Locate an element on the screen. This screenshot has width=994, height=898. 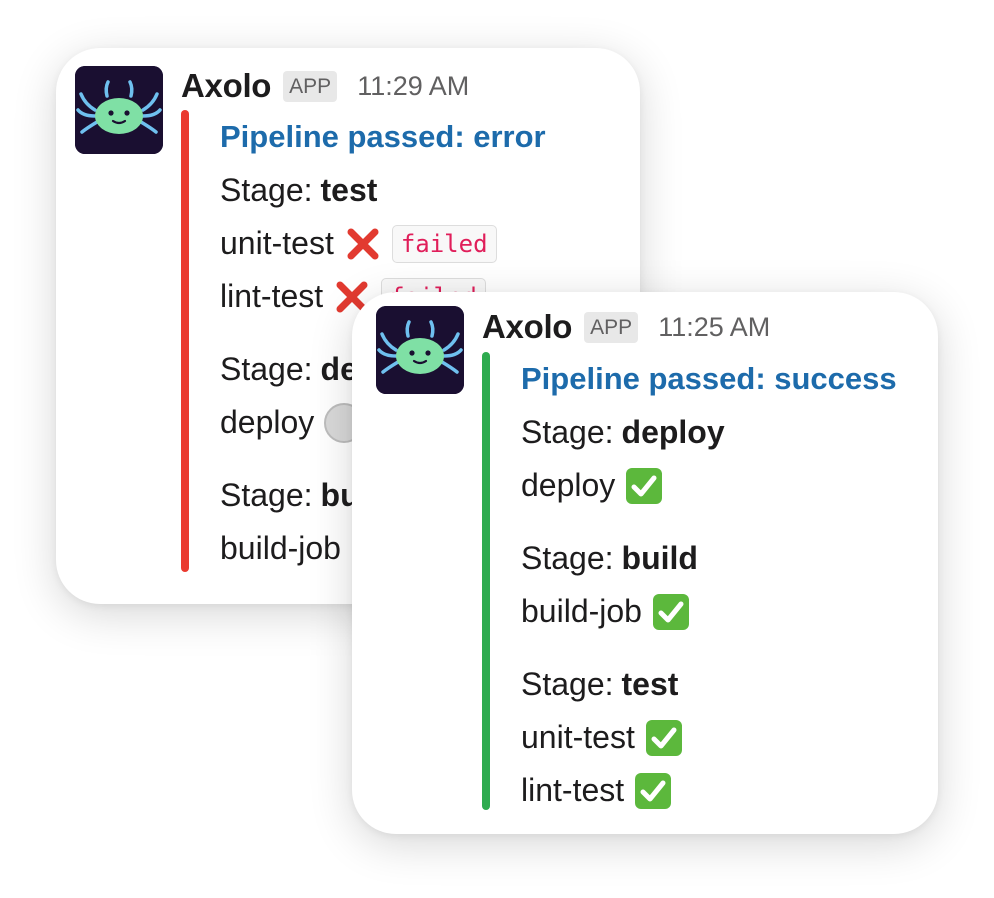
stage-heading: Stage:deploy is located at coordinates (709, 432).